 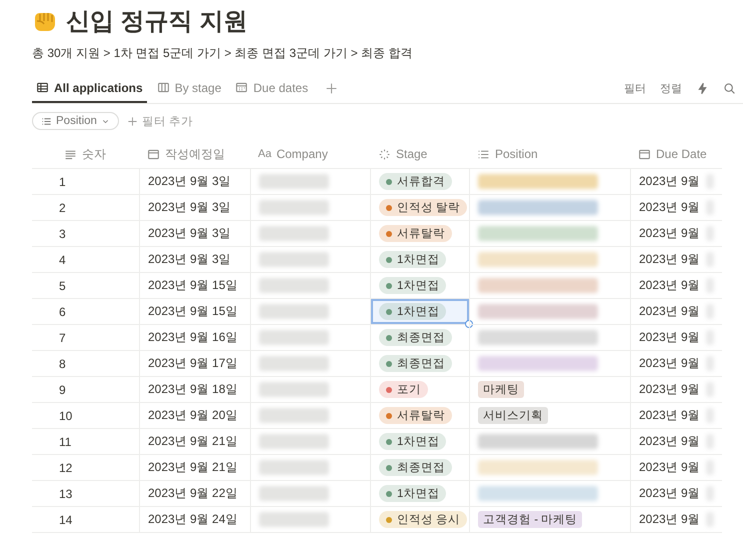 I want to click on column-header: Stage, so click(x=419, y=154).